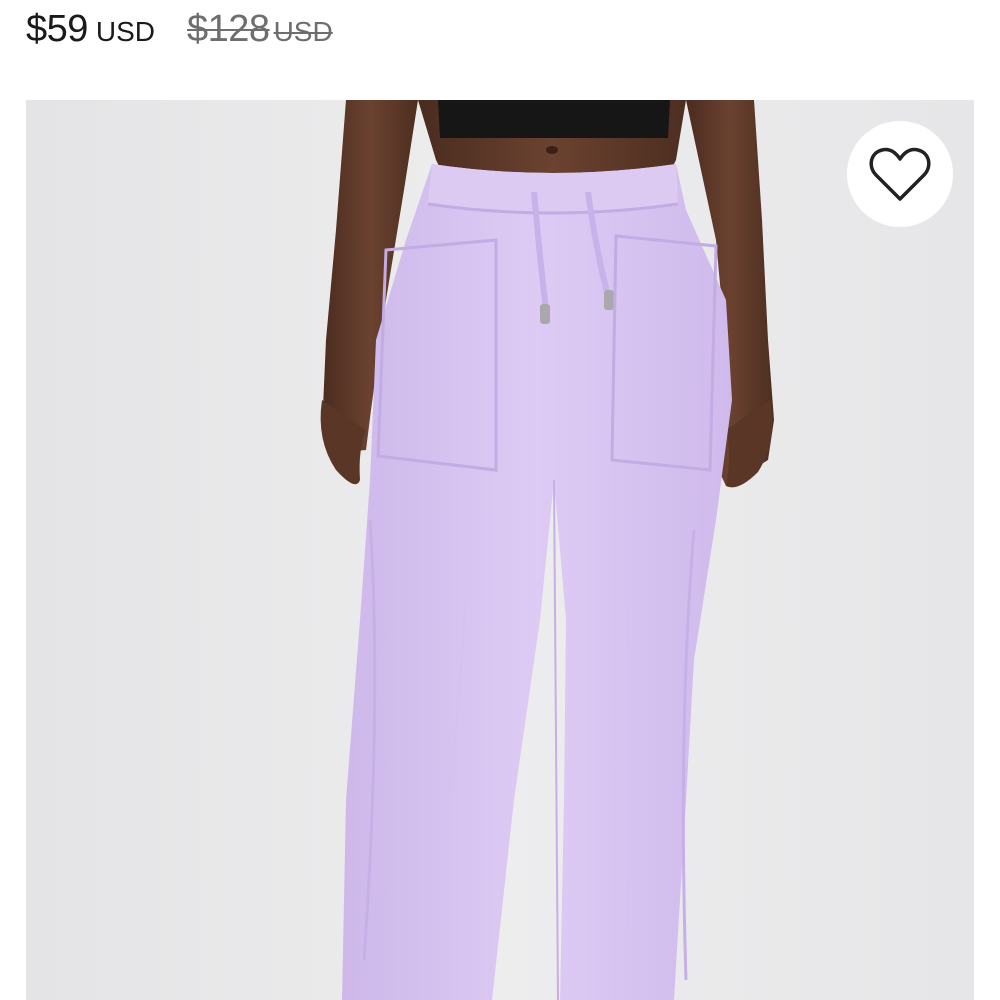  What do you see at coordinates (500, 50) in the screenshot?
I see `price-header: $59 USD $128 USD` at bounding box center [500, 50].